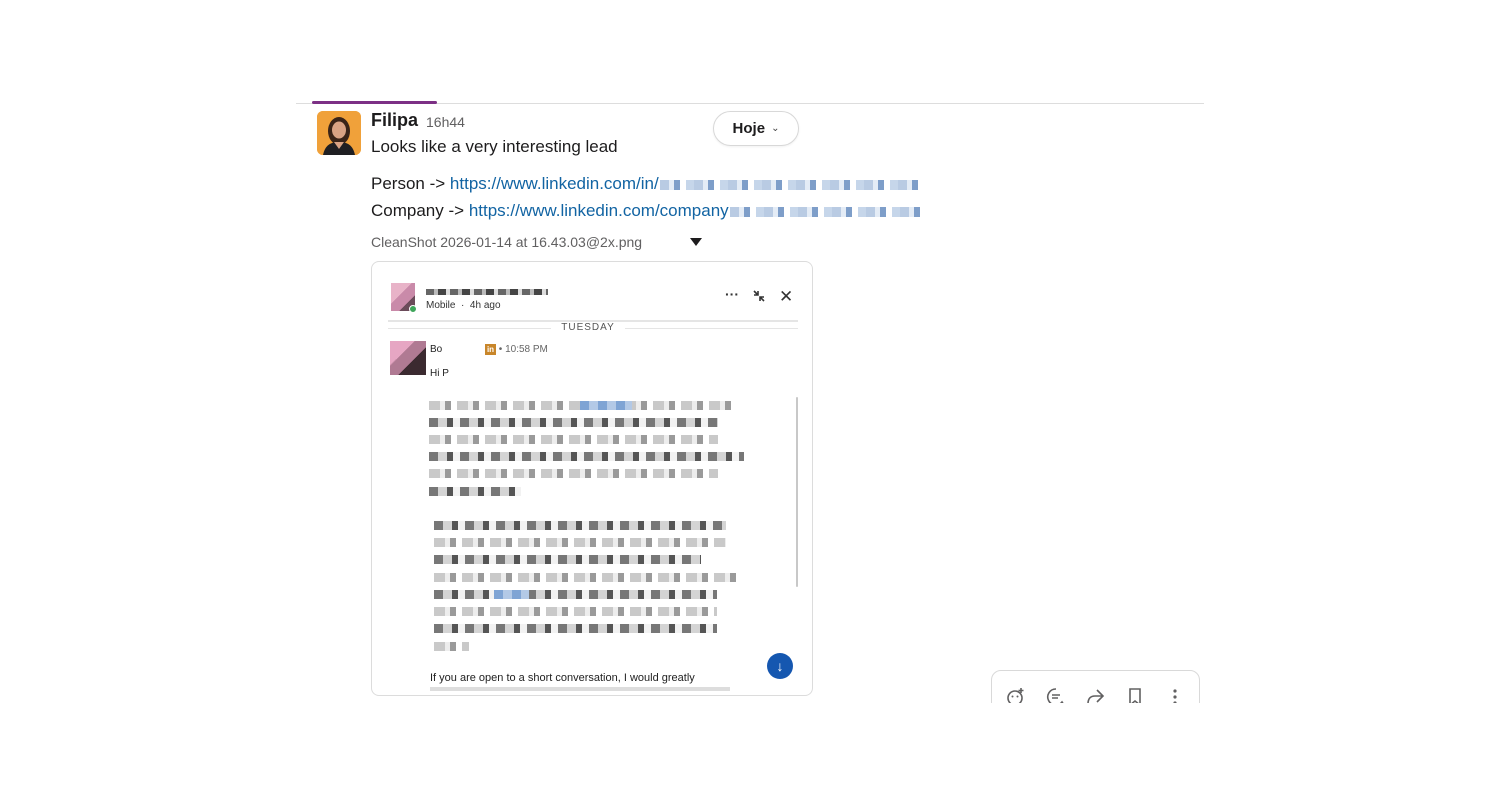 Image resolution: width=1500 pixels, height=800 pixels. Describe the element at coordinates (697, 210) in the screenshot. I see `company-link: https://www.linkedin.com/company` at that location.